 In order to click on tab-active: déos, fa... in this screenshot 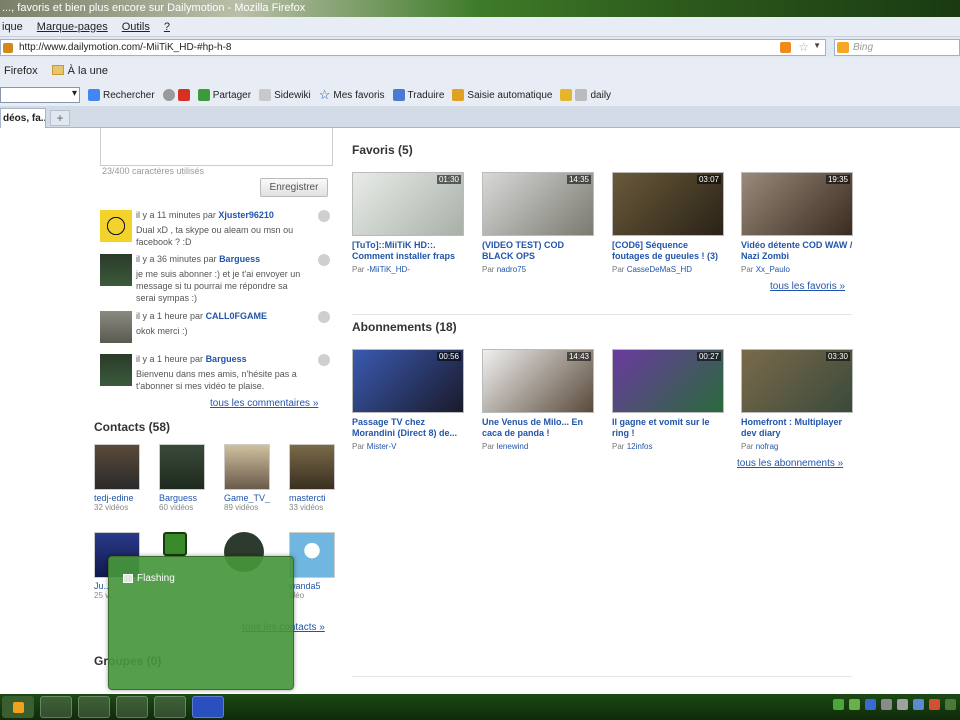, I will do `click(23, 118)`.